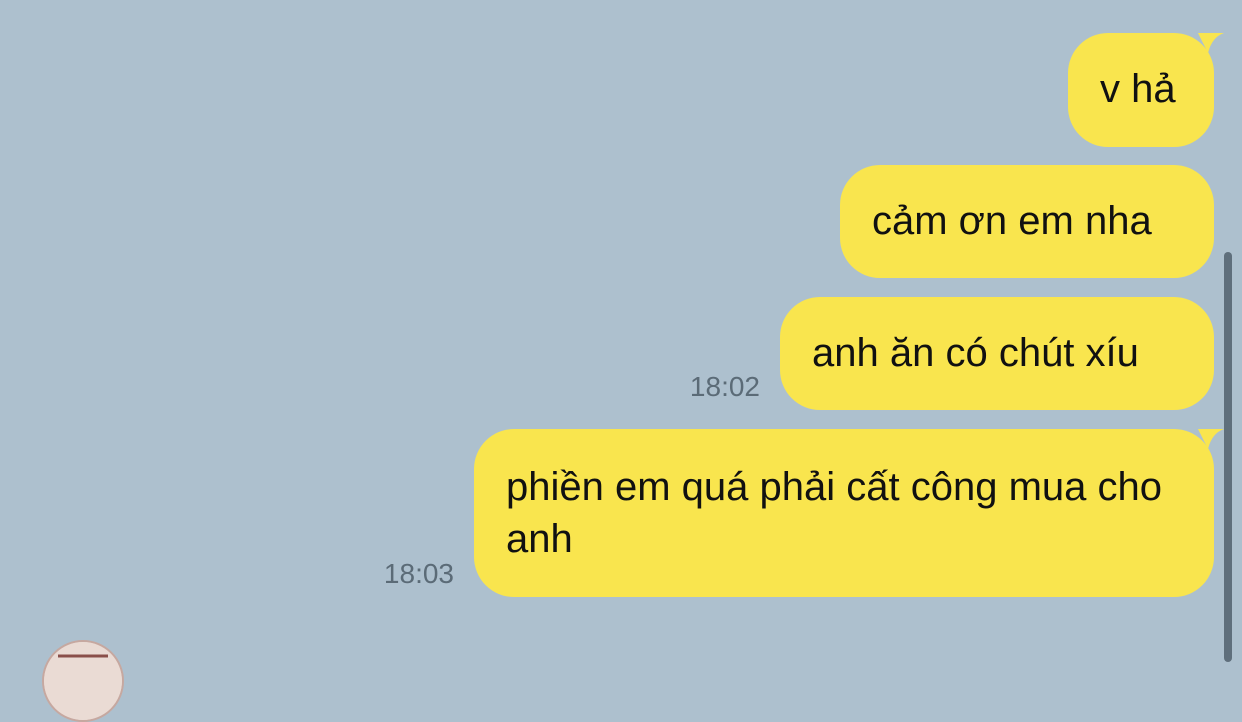 This screenshot has width=1242, height=722. I want to click on message-bubble-outgoing: cảm ơn em nha, so click(1027, 221).